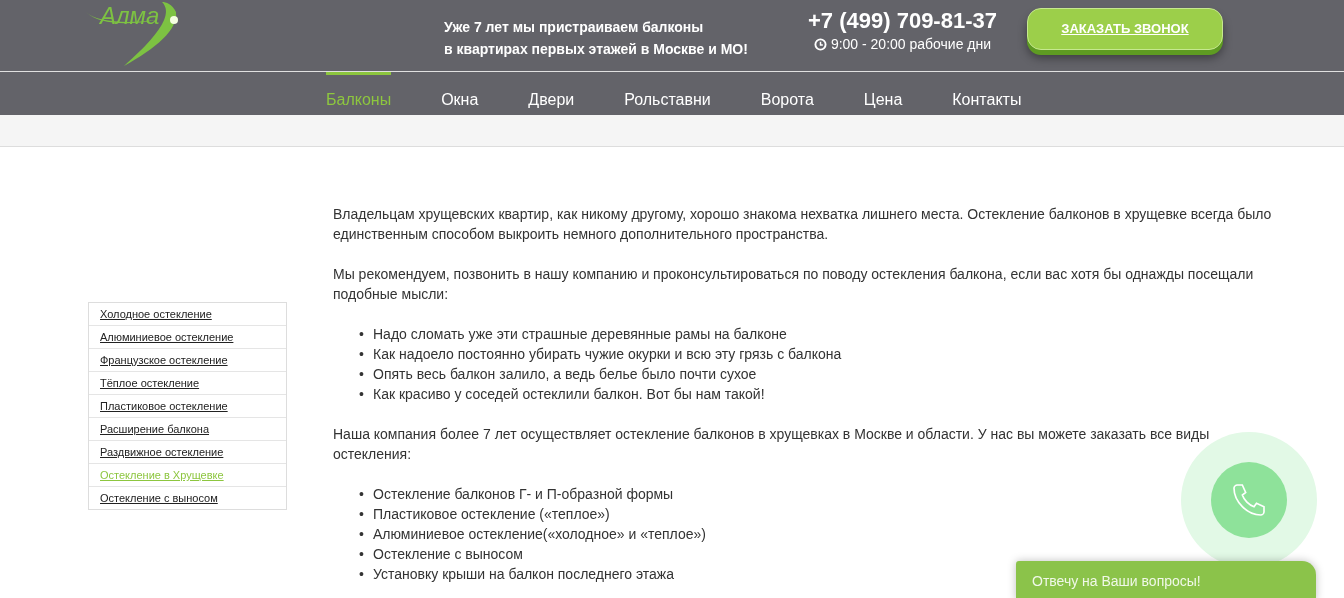 This screenshot has height=598, width=1344. What do you see at coordinates (187, 360) in the screenshot?
I see `sidebar-link: Французское остекление` at bounding box center [187, 360].